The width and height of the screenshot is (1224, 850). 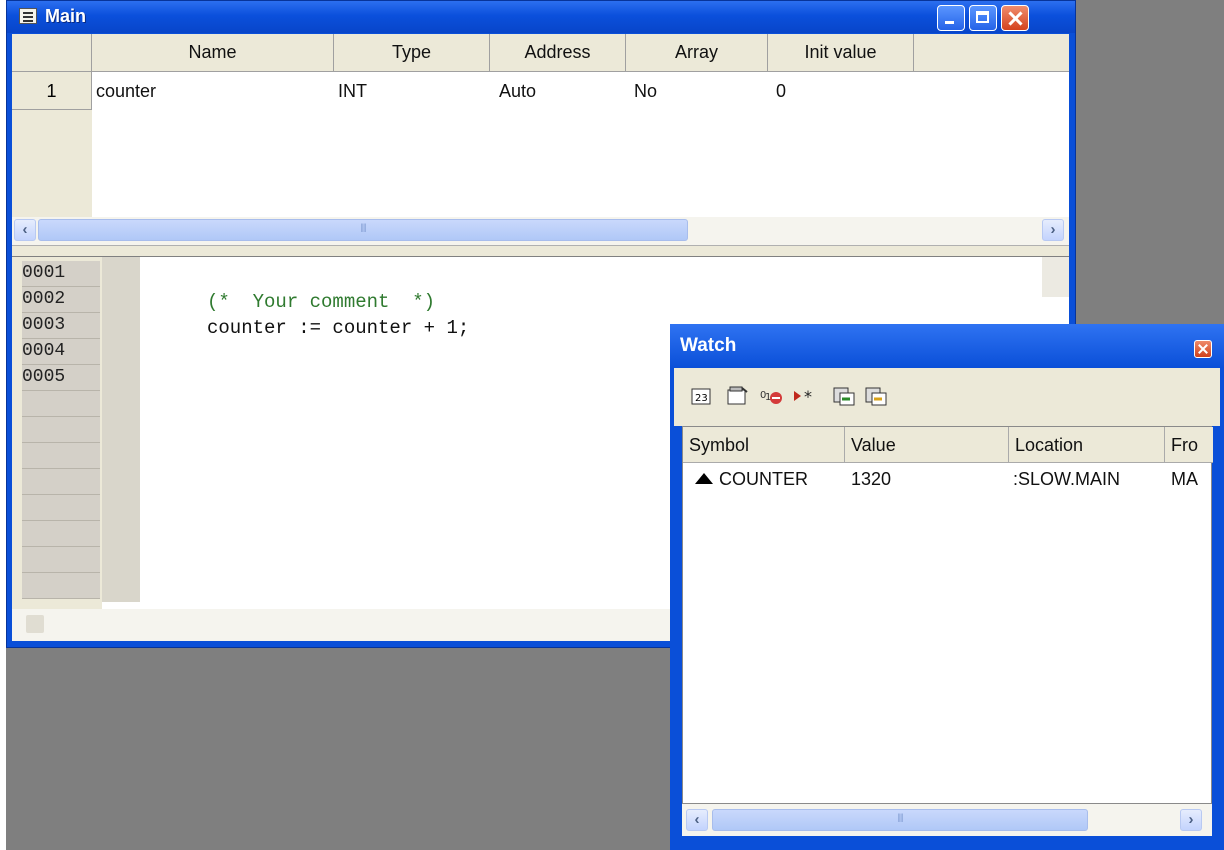 I want to click on column-header-from: Fro, so click(x=1189, y=444).